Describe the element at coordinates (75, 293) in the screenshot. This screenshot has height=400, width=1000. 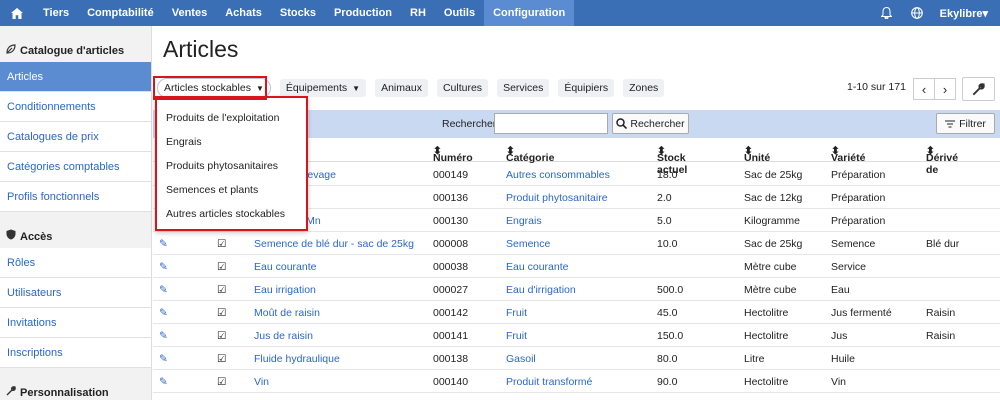
I see `sidebar-item-utilisateurs: Utilisateurs` at that location.